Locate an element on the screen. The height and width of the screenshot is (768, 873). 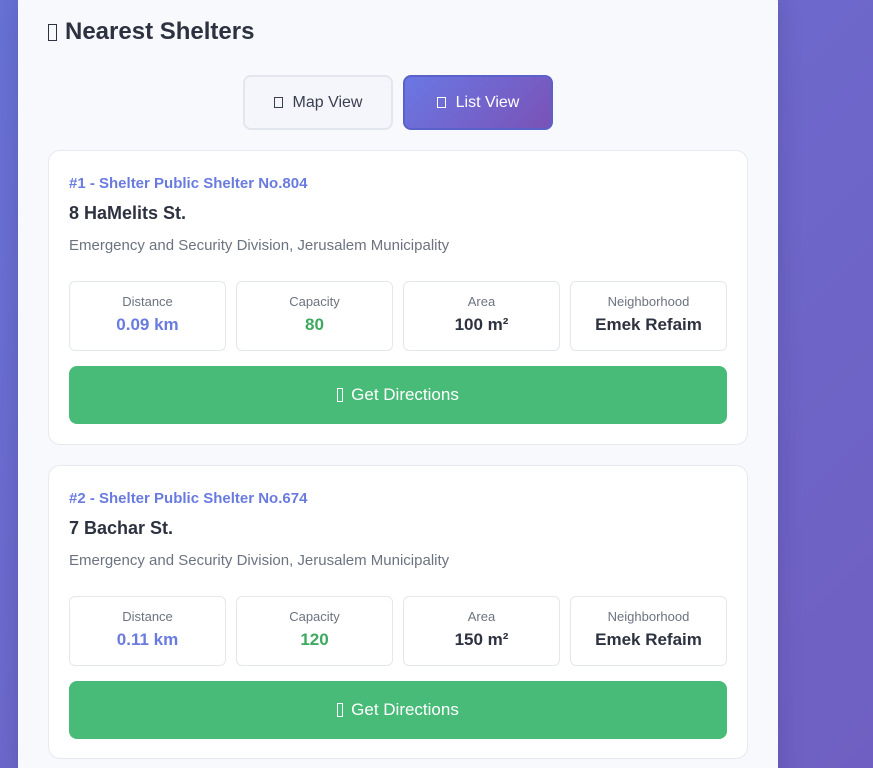
stat-value: 0.11 km is located at coordinates (147, 639).